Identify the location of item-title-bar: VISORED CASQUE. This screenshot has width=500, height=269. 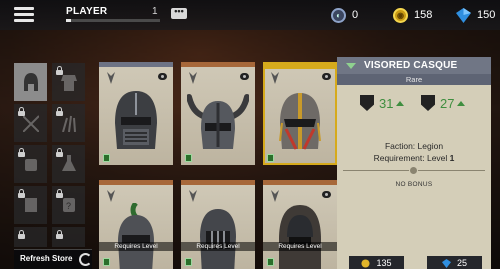
(414, 65).